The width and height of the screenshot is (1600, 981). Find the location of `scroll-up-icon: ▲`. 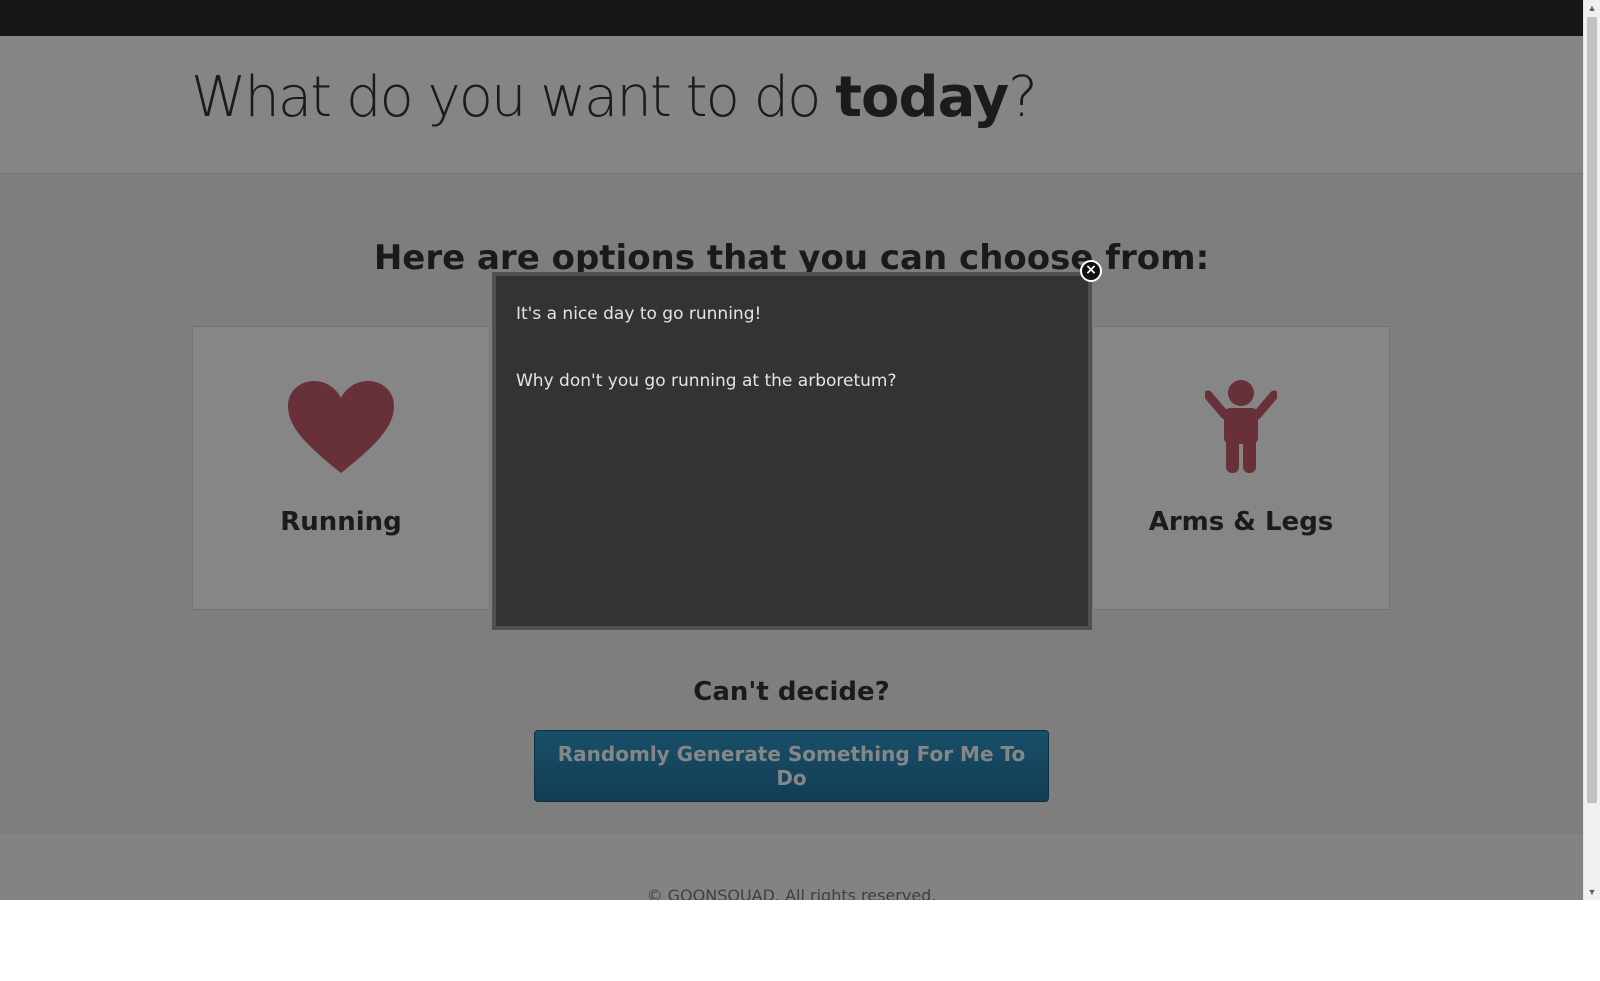

scroll-up-icon: ▲ is located at coordinates (1592, 8).